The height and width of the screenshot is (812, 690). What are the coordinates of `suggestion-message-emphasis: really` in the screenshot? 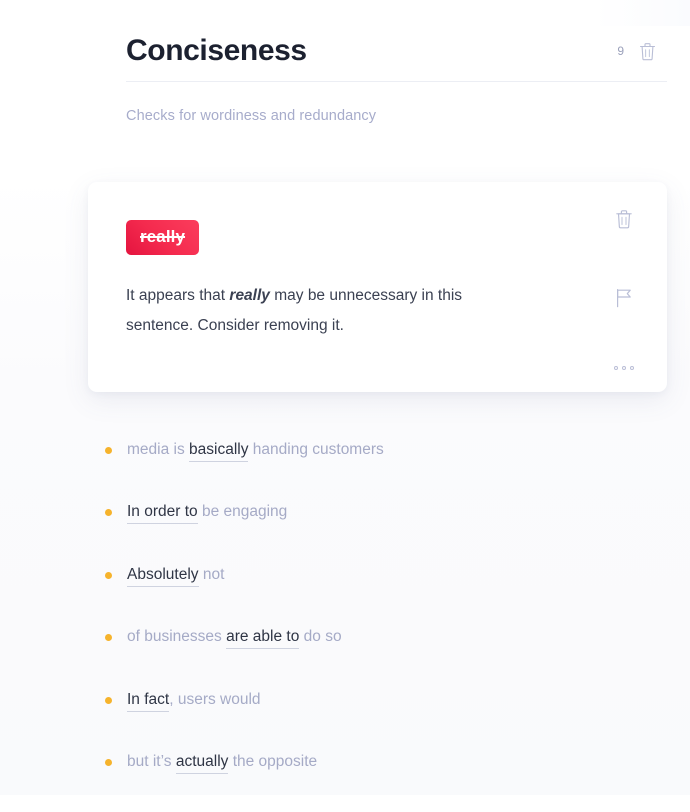 It's located at (249, 295).